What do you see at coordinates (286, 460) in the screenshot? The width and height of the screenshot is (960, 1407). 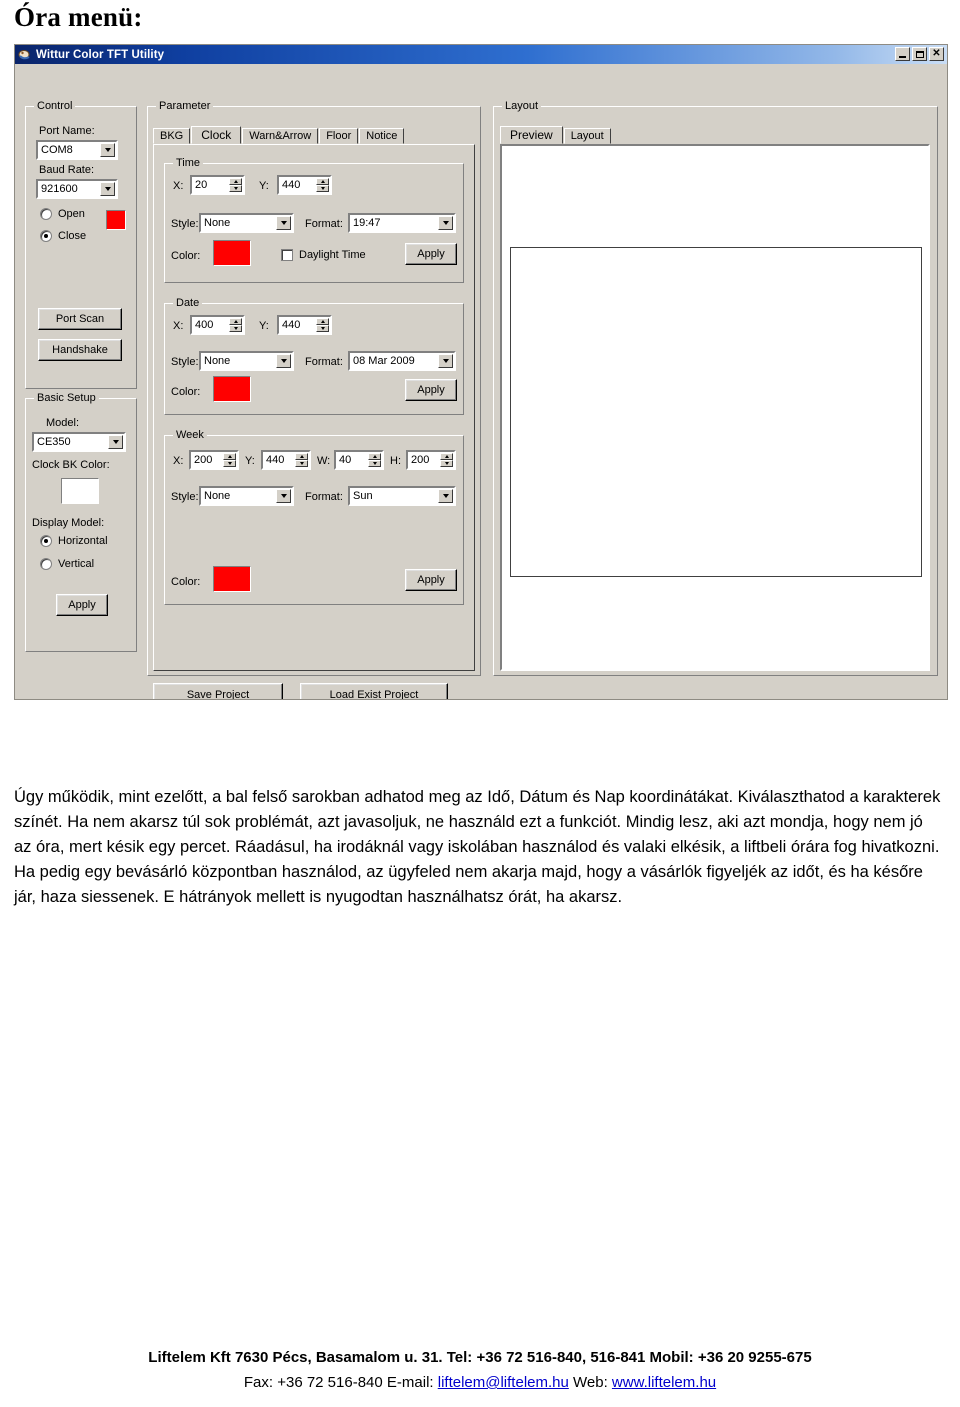 I see `week-y-stepper: 440` at bounding box center [286, 460].